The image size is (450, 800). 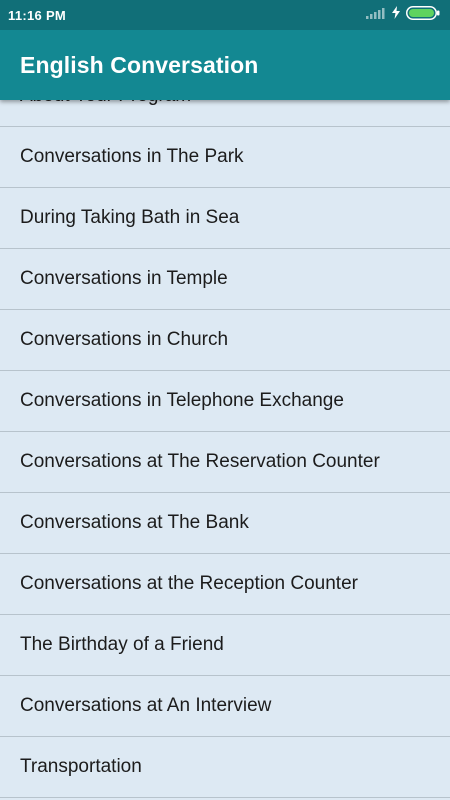 What do you see at coordinates (225, 15) in the screenshot?
I see `status-bar: 11:16 PM` at bounding box center [225, 15].